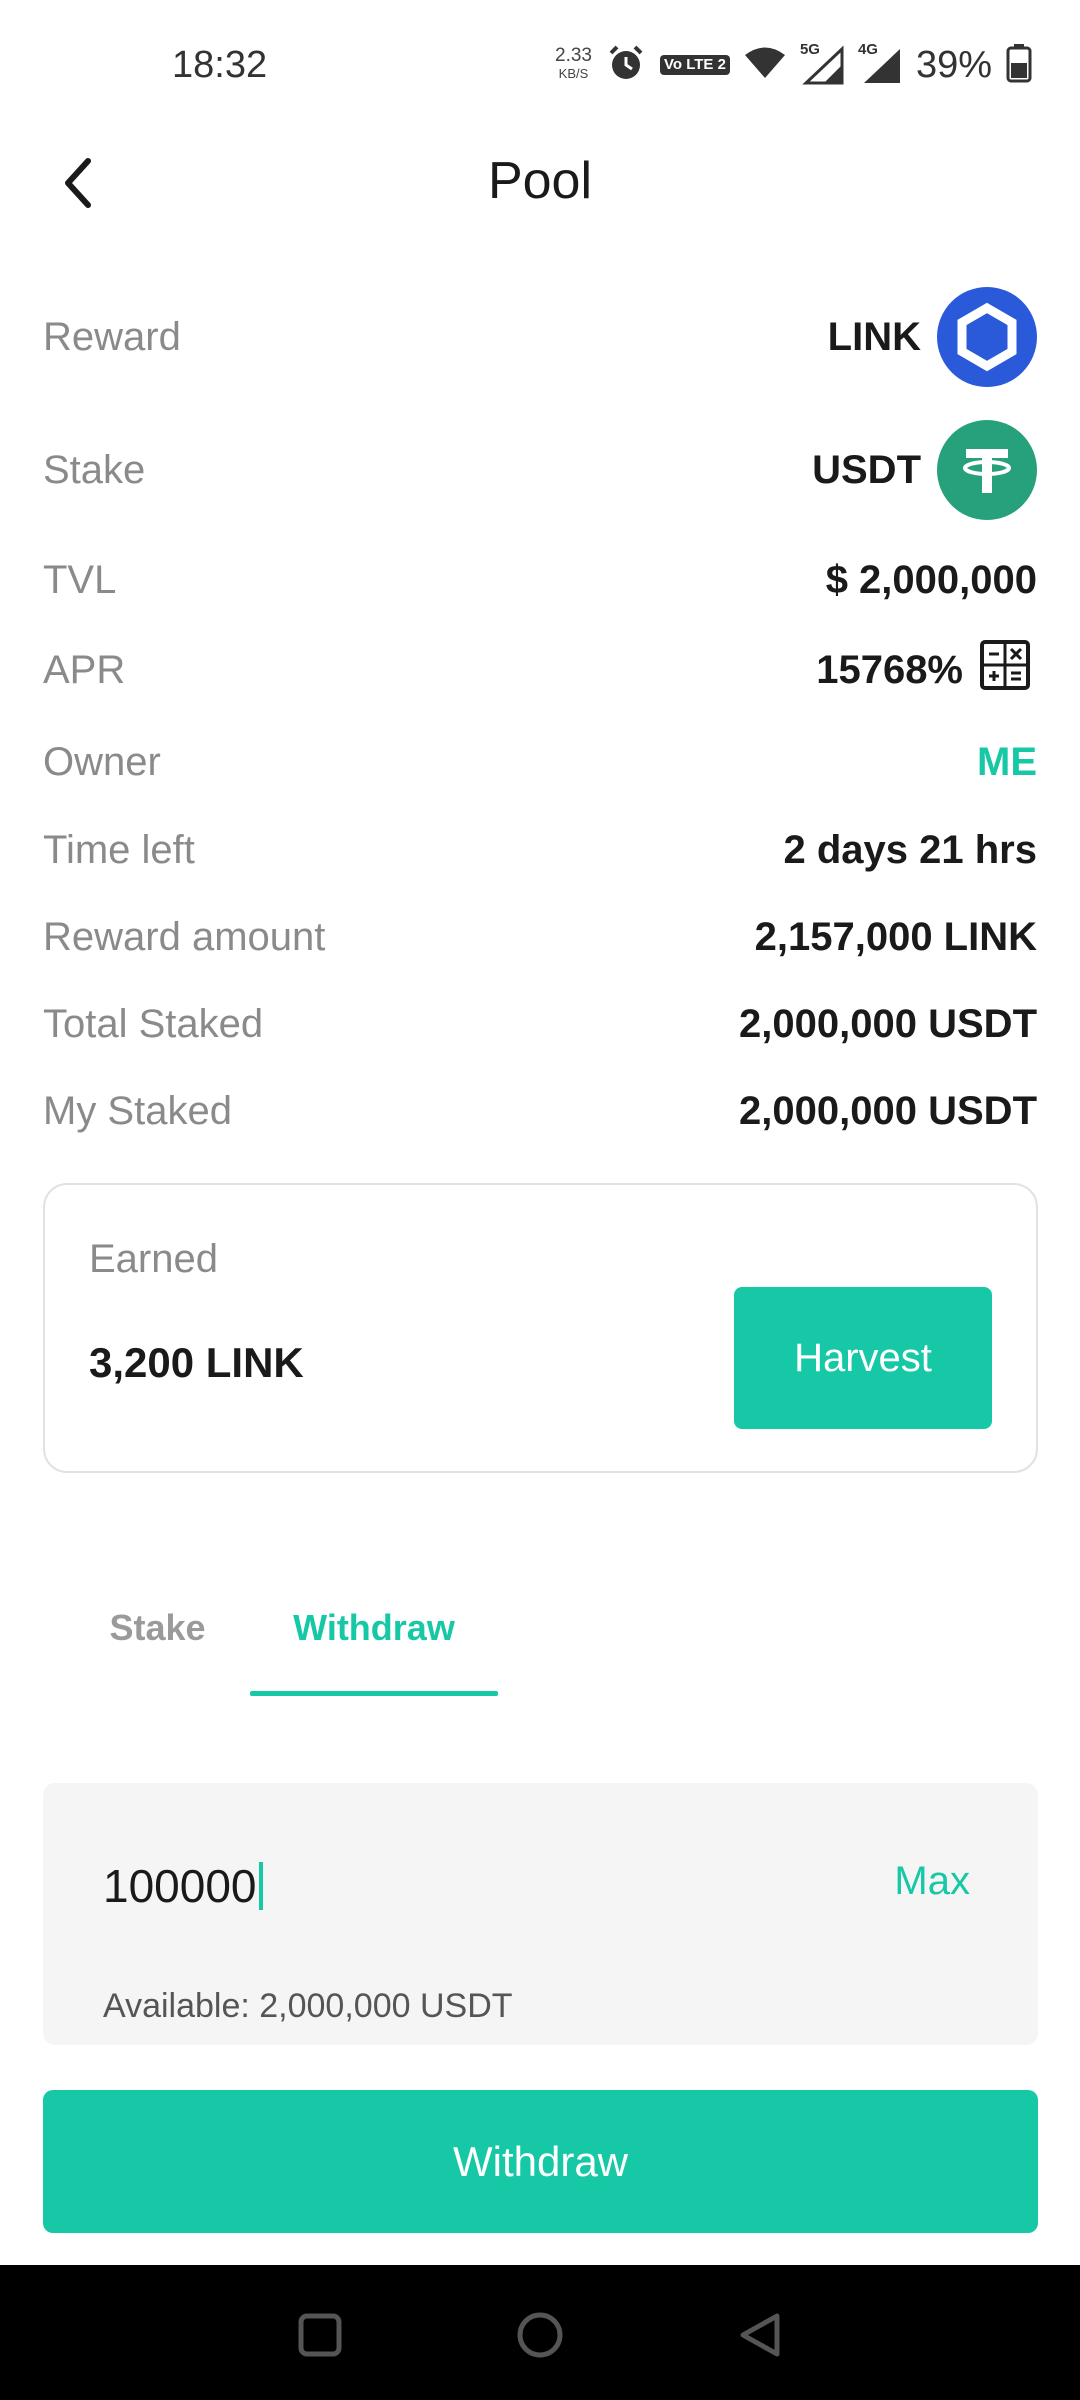 The image size is (1080, 2400). I want to click on time-left-value: 2 days 21 hrs, so click(910, 849).